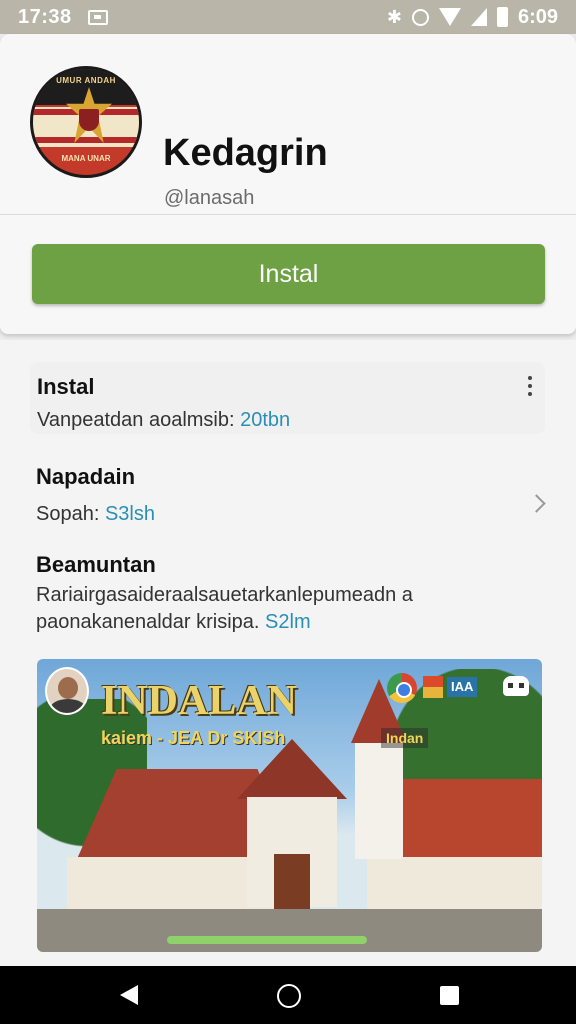 The width and height of the screenshot is (576, 1024). What do you see at coordinates (530, 388) in the screenshot?
I see `more-options-icon` at bounding box center [530, 388].